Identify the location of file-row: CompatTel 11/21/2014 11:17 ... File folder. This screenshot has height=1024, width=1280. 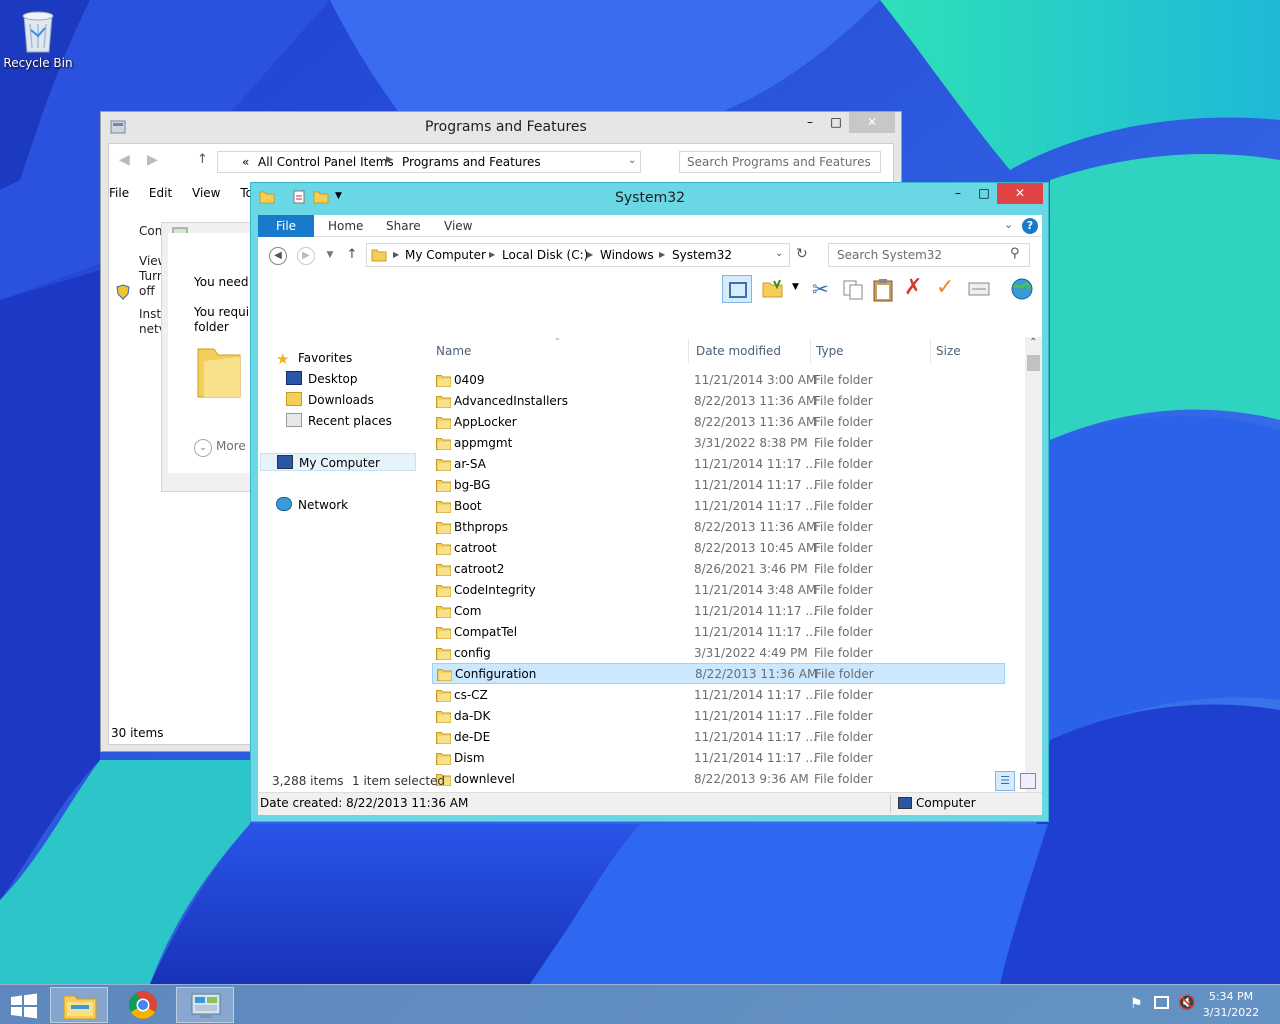
(718, 632).